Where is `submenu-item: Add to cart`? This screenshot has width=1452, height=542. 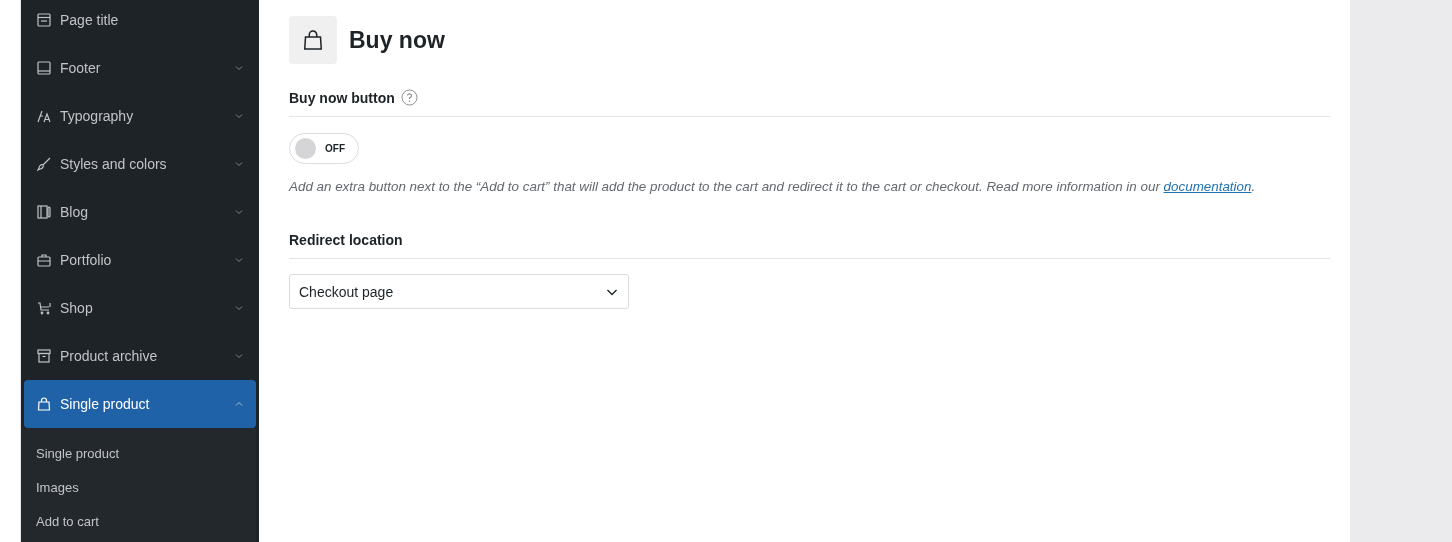 submenu-item: Add to cart is located at coordinates (138, 521).